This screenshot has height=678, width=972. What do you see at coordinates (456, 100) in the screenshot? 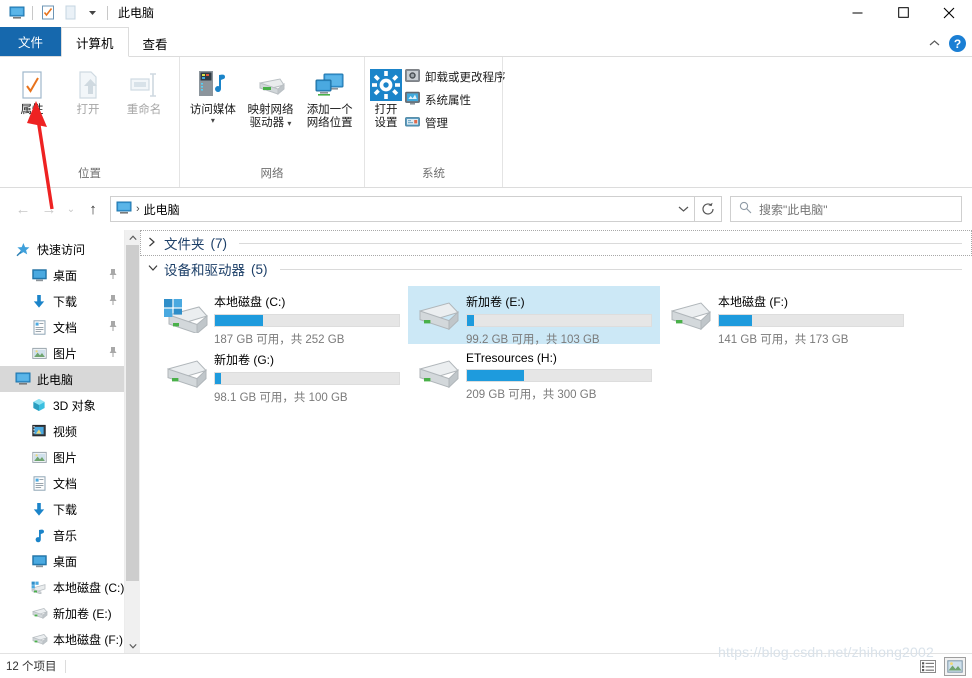
I see `system-properties-button: 系统属性` at bounding box center [456, 100].